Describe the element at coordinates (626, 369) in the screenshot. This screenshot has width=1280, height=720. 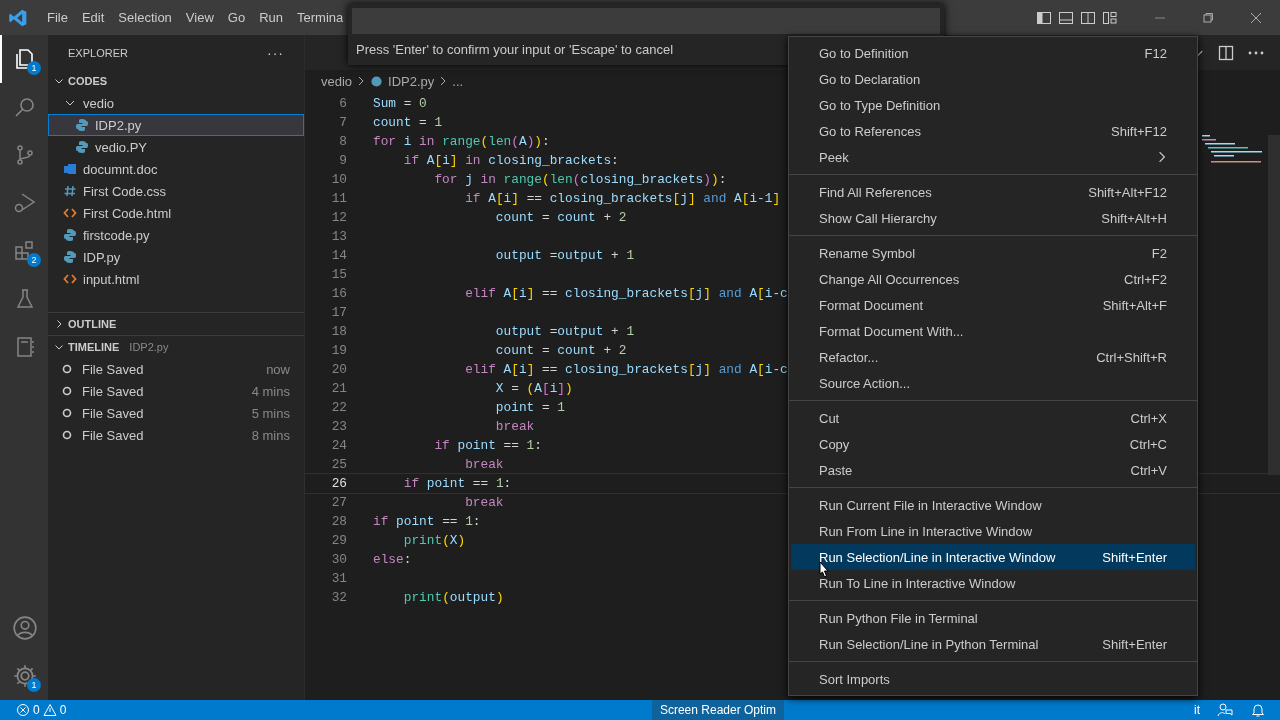
I see `code-line: elif A[i] == closing_brackets[j] and A[i-c` at that location.